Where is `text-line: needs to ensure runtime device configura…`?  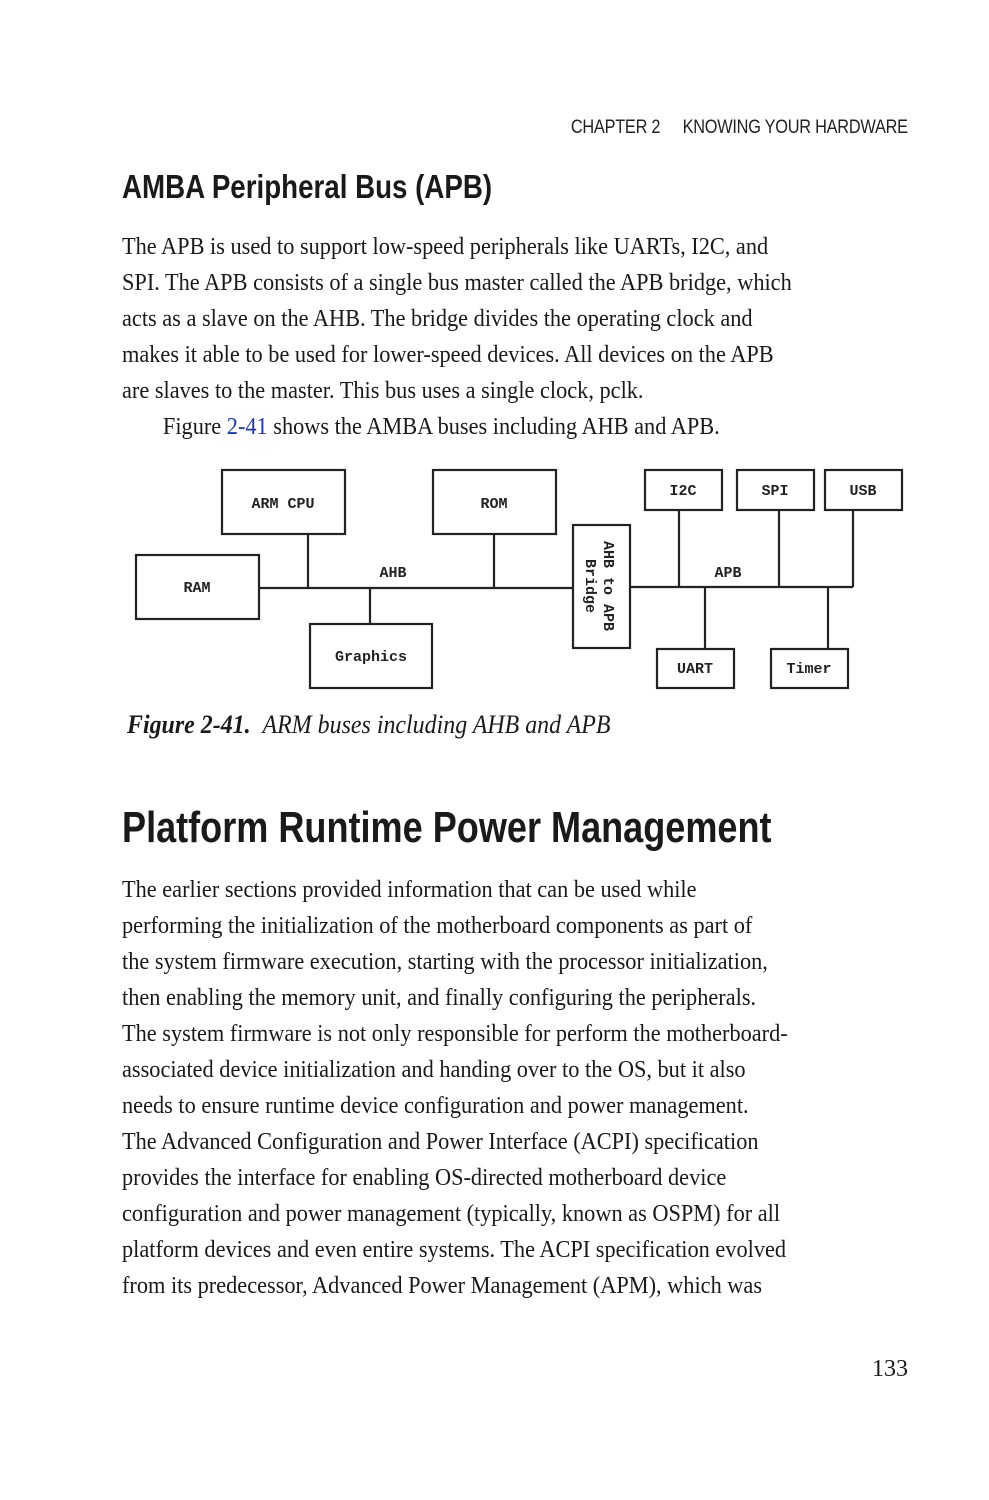
text-line: needs to ensure runtime device configura… is located at coordinates (435, 1106).